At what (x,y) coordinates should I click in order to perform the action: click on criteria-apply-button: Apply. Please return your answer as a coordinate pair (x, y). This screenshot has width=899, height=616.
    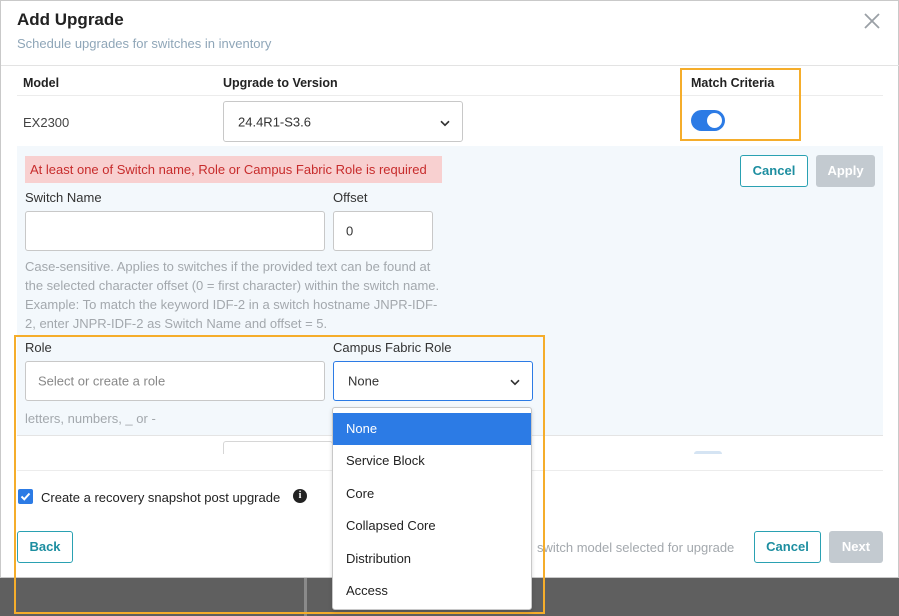
    Looking at the image, I should click on (845, 171).